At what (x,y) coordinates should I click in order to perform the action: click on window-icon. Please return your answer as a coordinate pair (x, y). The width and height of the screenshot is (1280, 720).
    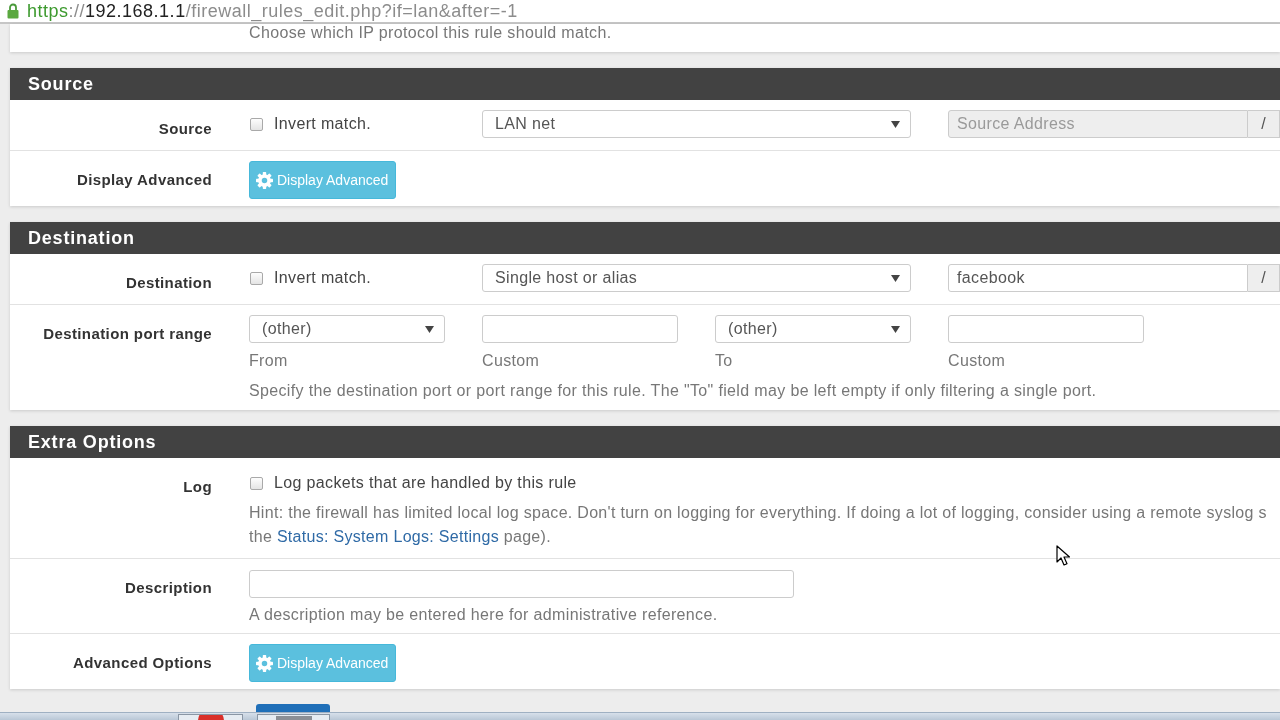
    Looking at the image, I should click on (293, 718).